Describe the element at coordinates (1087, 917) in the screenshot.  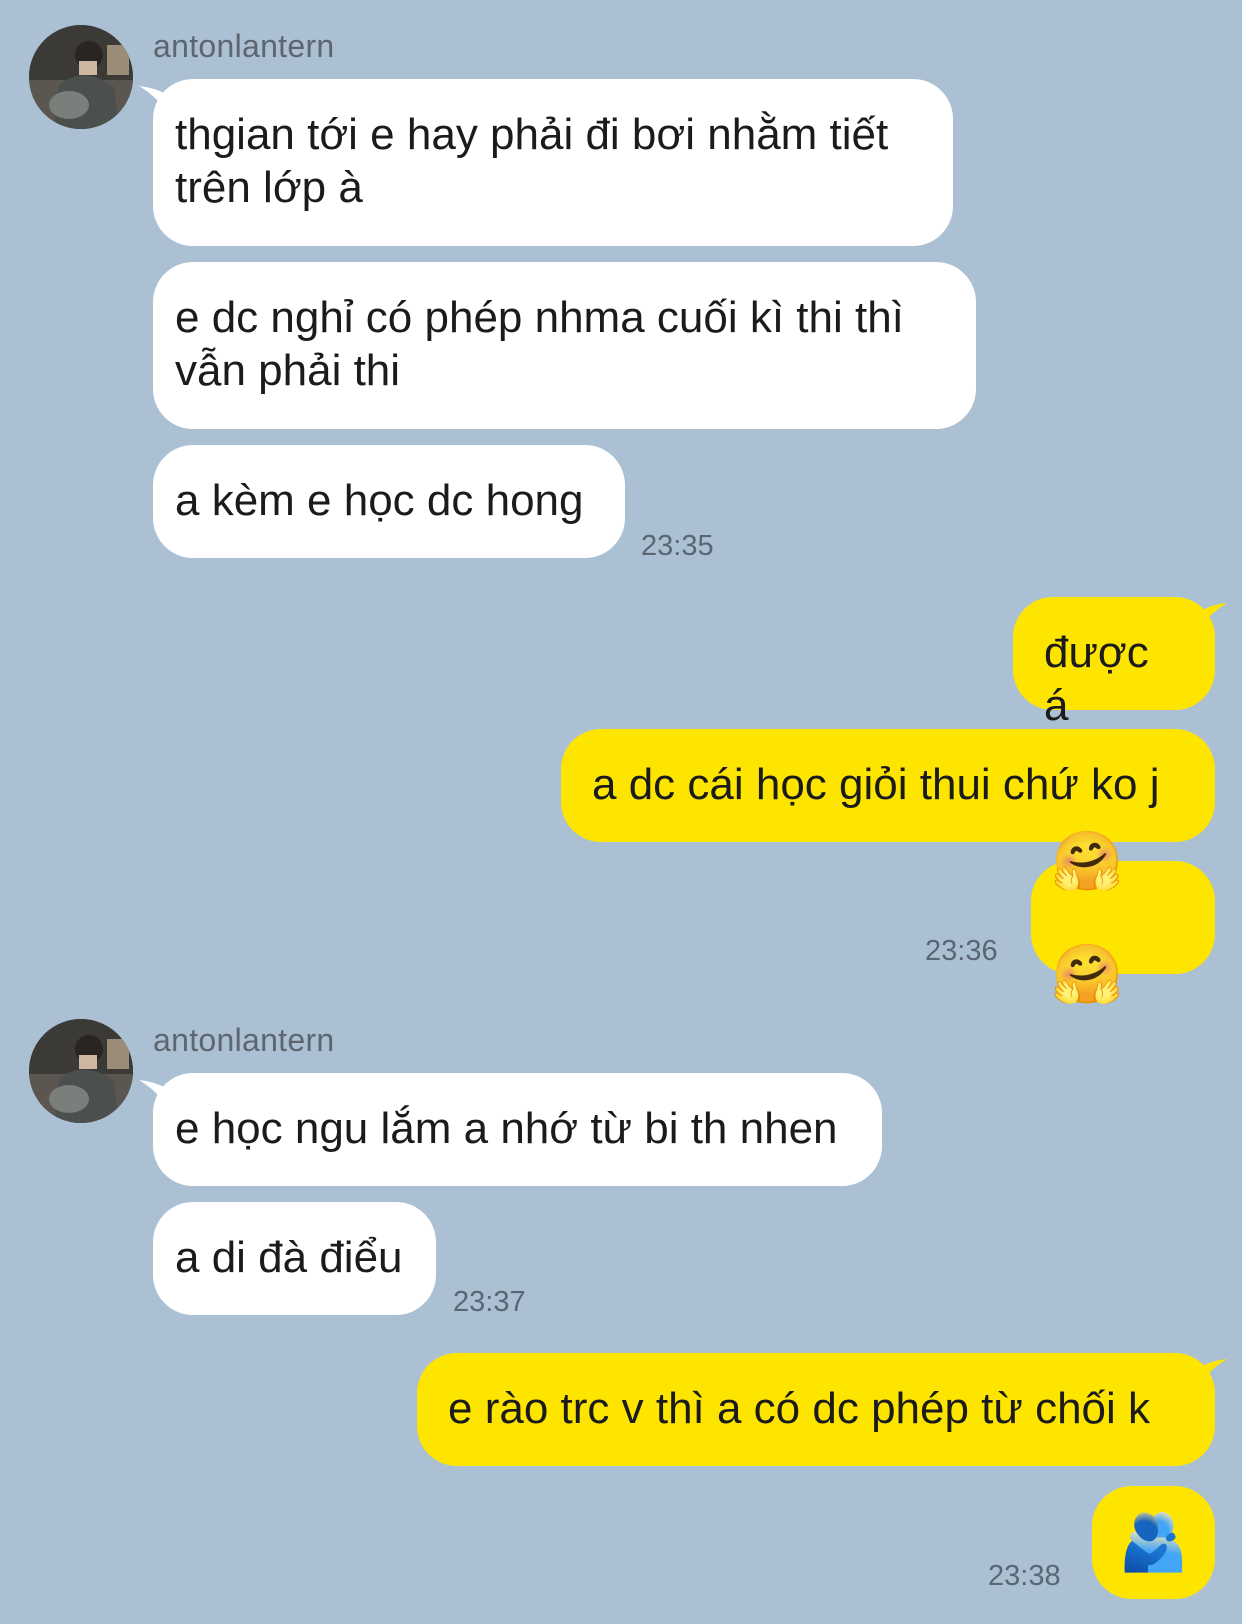
I see `hugging-face-emoji: 🤗🤗` at that location.